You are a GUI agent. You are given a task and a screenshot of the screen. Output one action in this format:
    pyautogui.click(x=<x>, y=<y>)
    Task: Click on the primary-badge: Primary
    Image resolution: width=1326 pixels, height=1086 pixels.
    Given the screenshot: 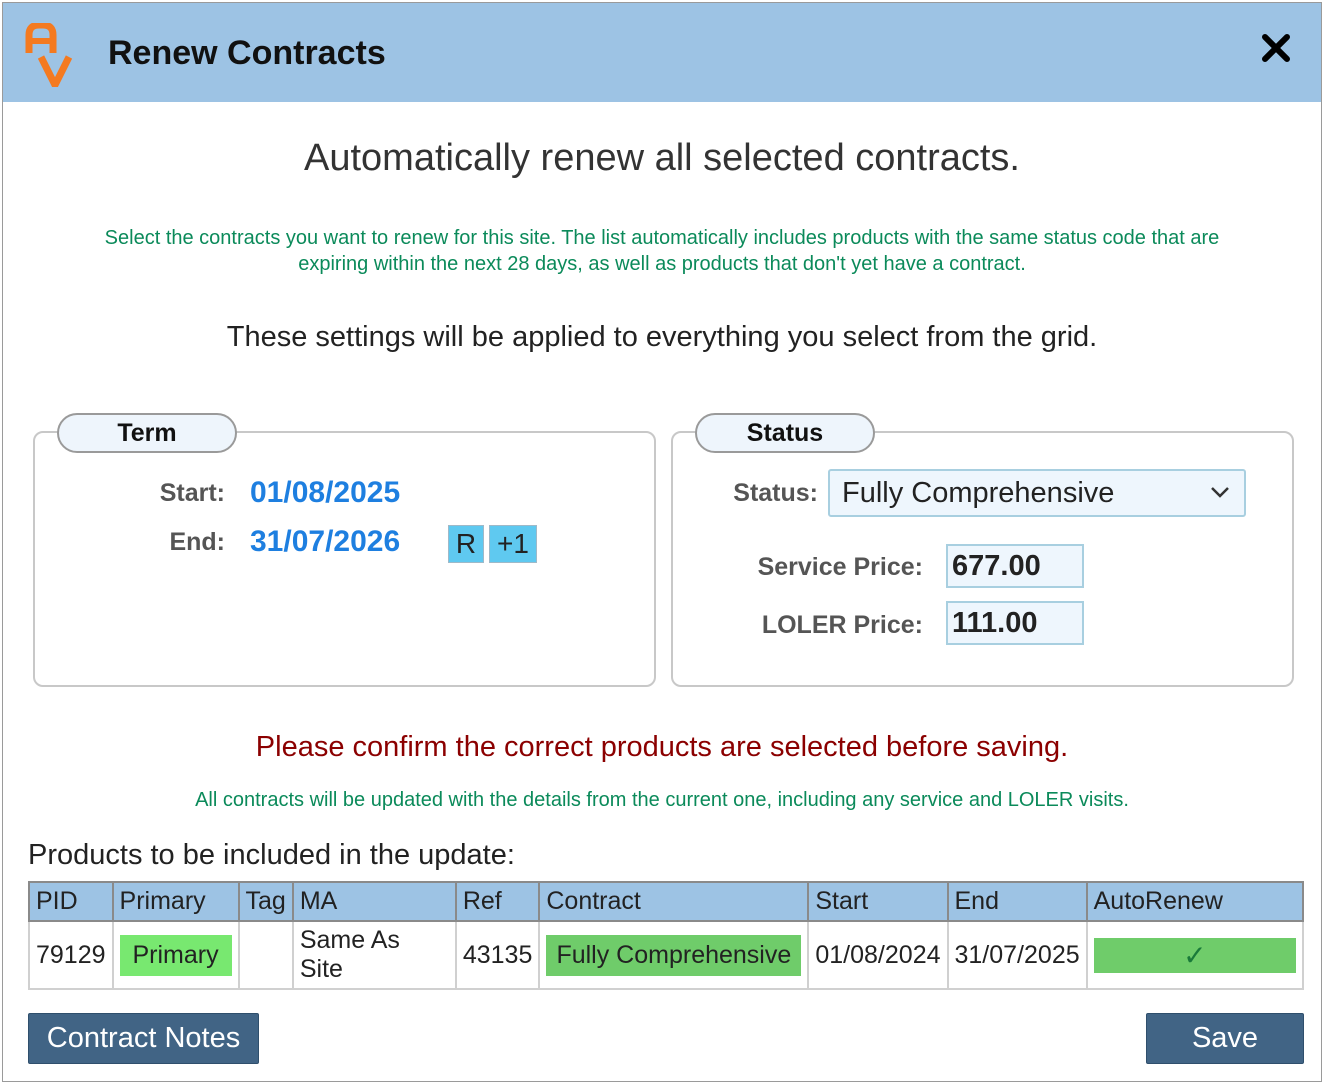 What is the action you would take?
    pyautogui.click(x=175, y=955)
    